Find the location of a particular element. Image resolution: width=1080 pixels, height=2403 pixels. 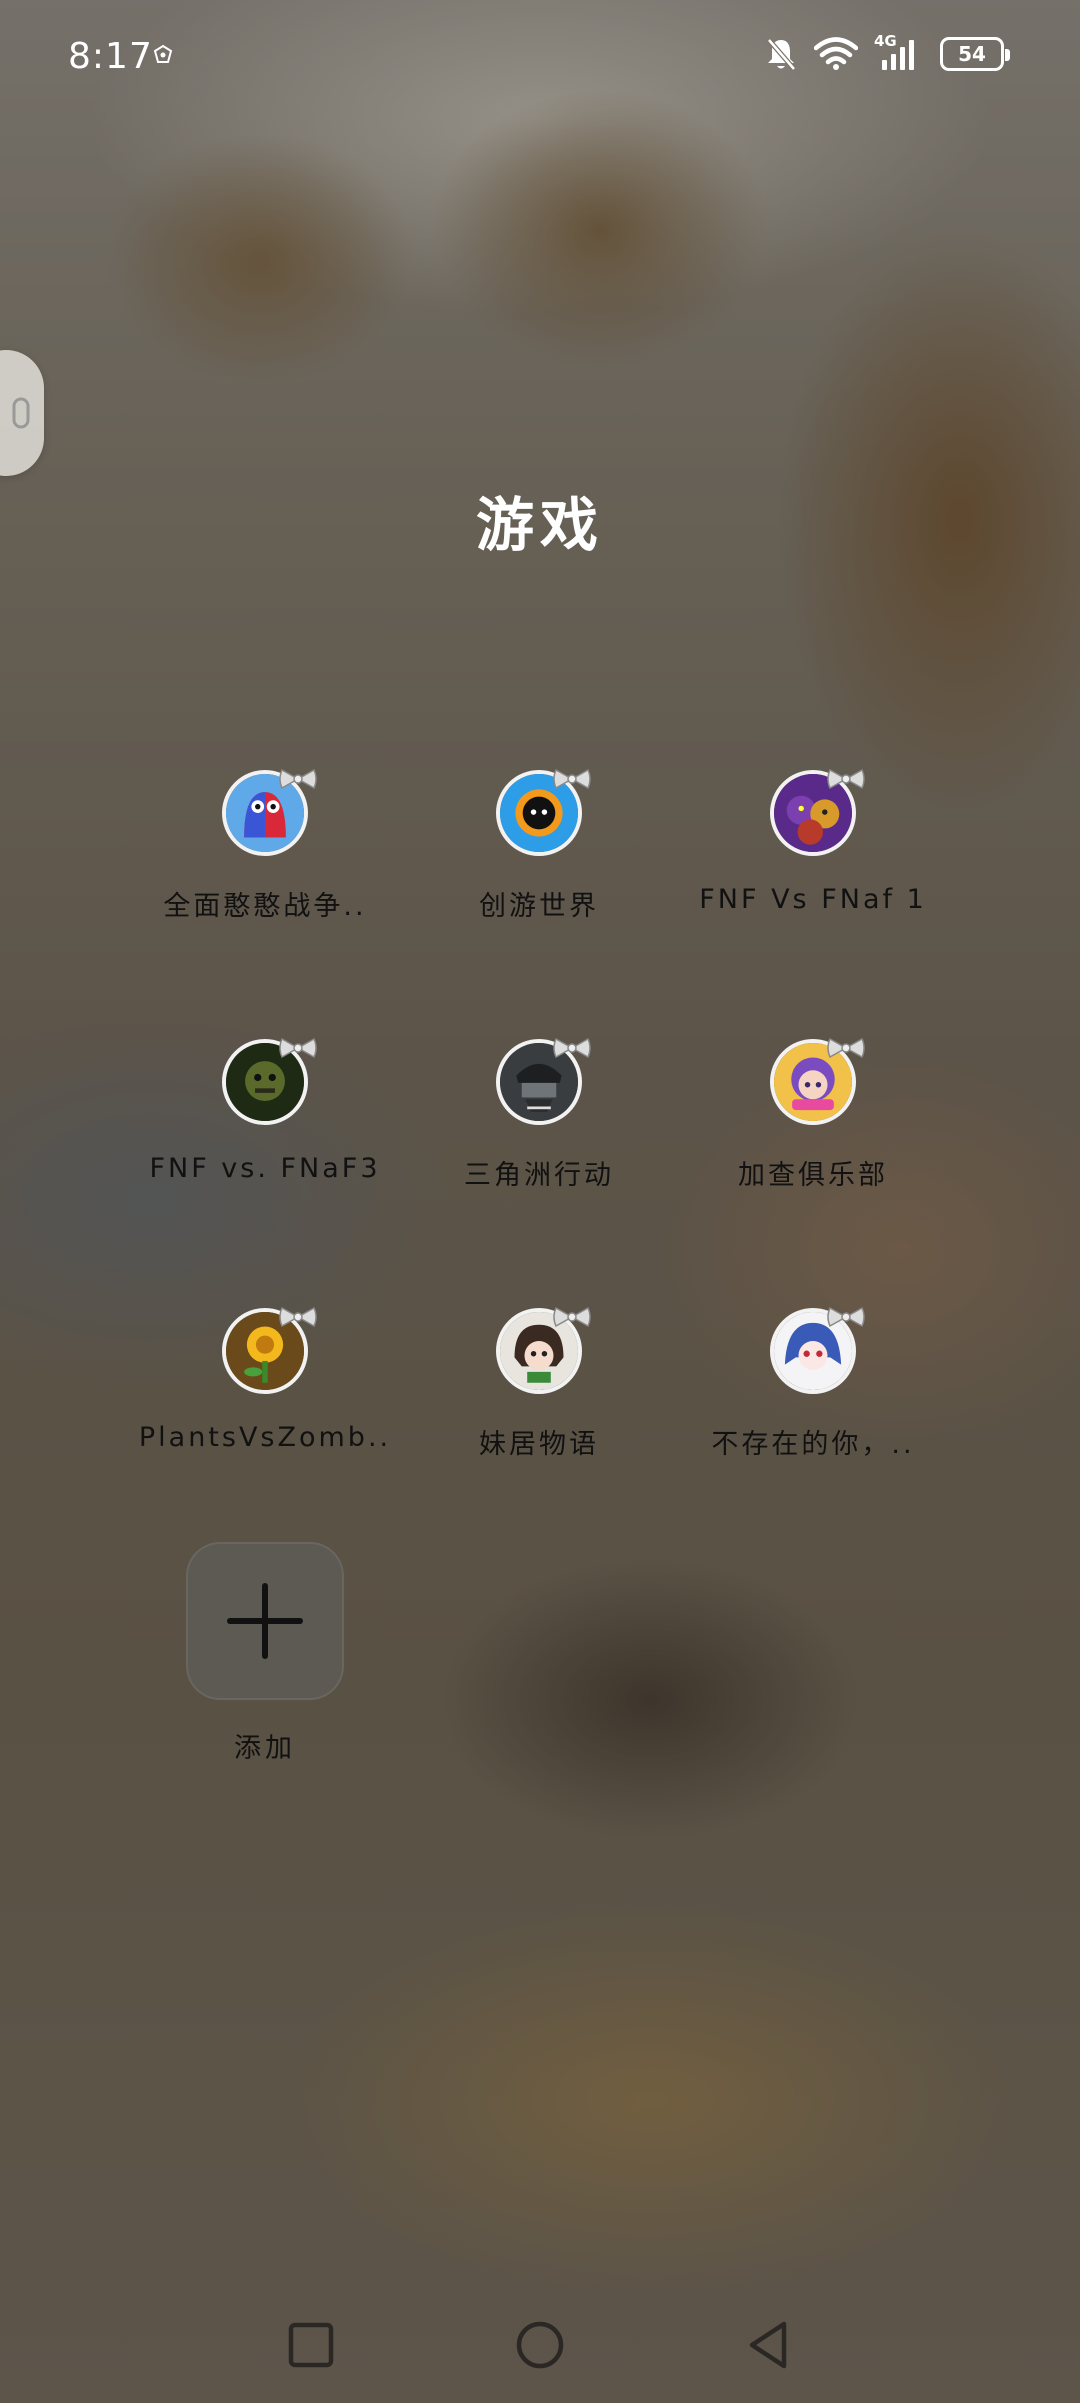

floating-side-handle is located at coordinates (22, 413).